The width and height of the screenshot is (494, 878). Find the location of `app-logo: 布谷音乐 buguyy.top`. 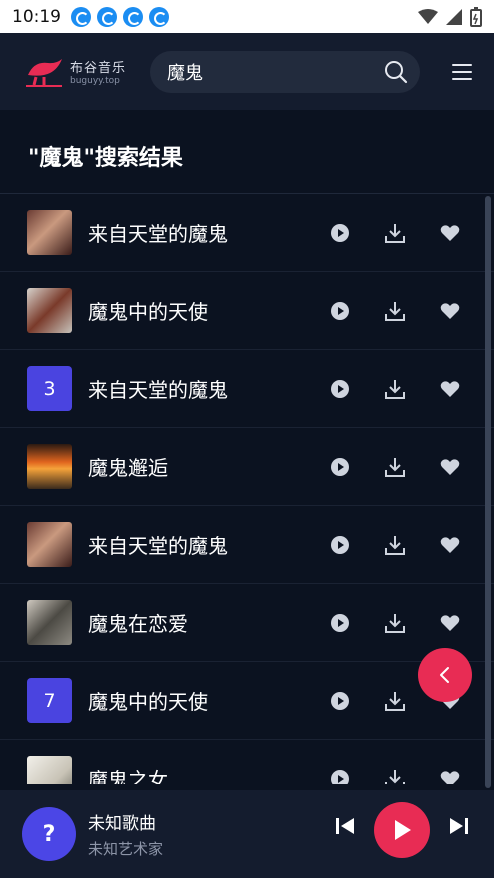

app-logo: 布谷音乐 buguyy.top is located at coordinates (80, 72).